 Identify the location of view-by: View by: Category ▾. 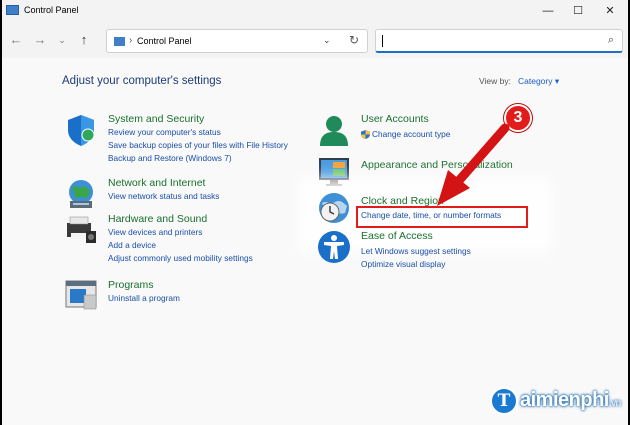
(519, 81).